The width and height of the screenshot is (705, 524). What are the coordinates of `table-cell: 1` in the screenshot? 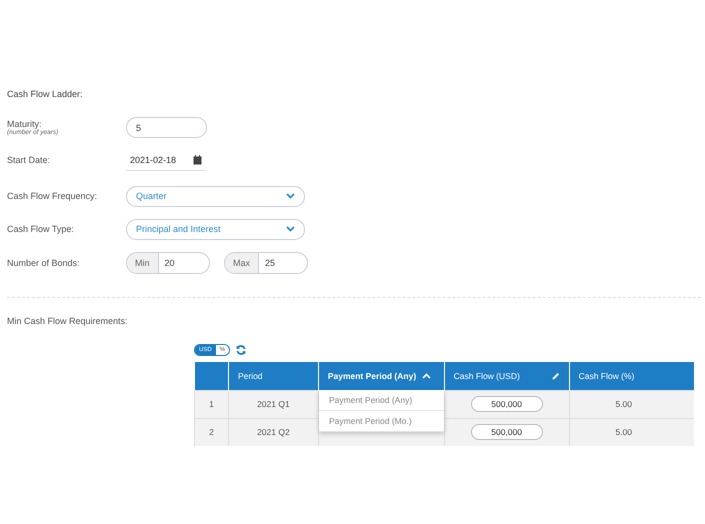 It's located at (211, 404).